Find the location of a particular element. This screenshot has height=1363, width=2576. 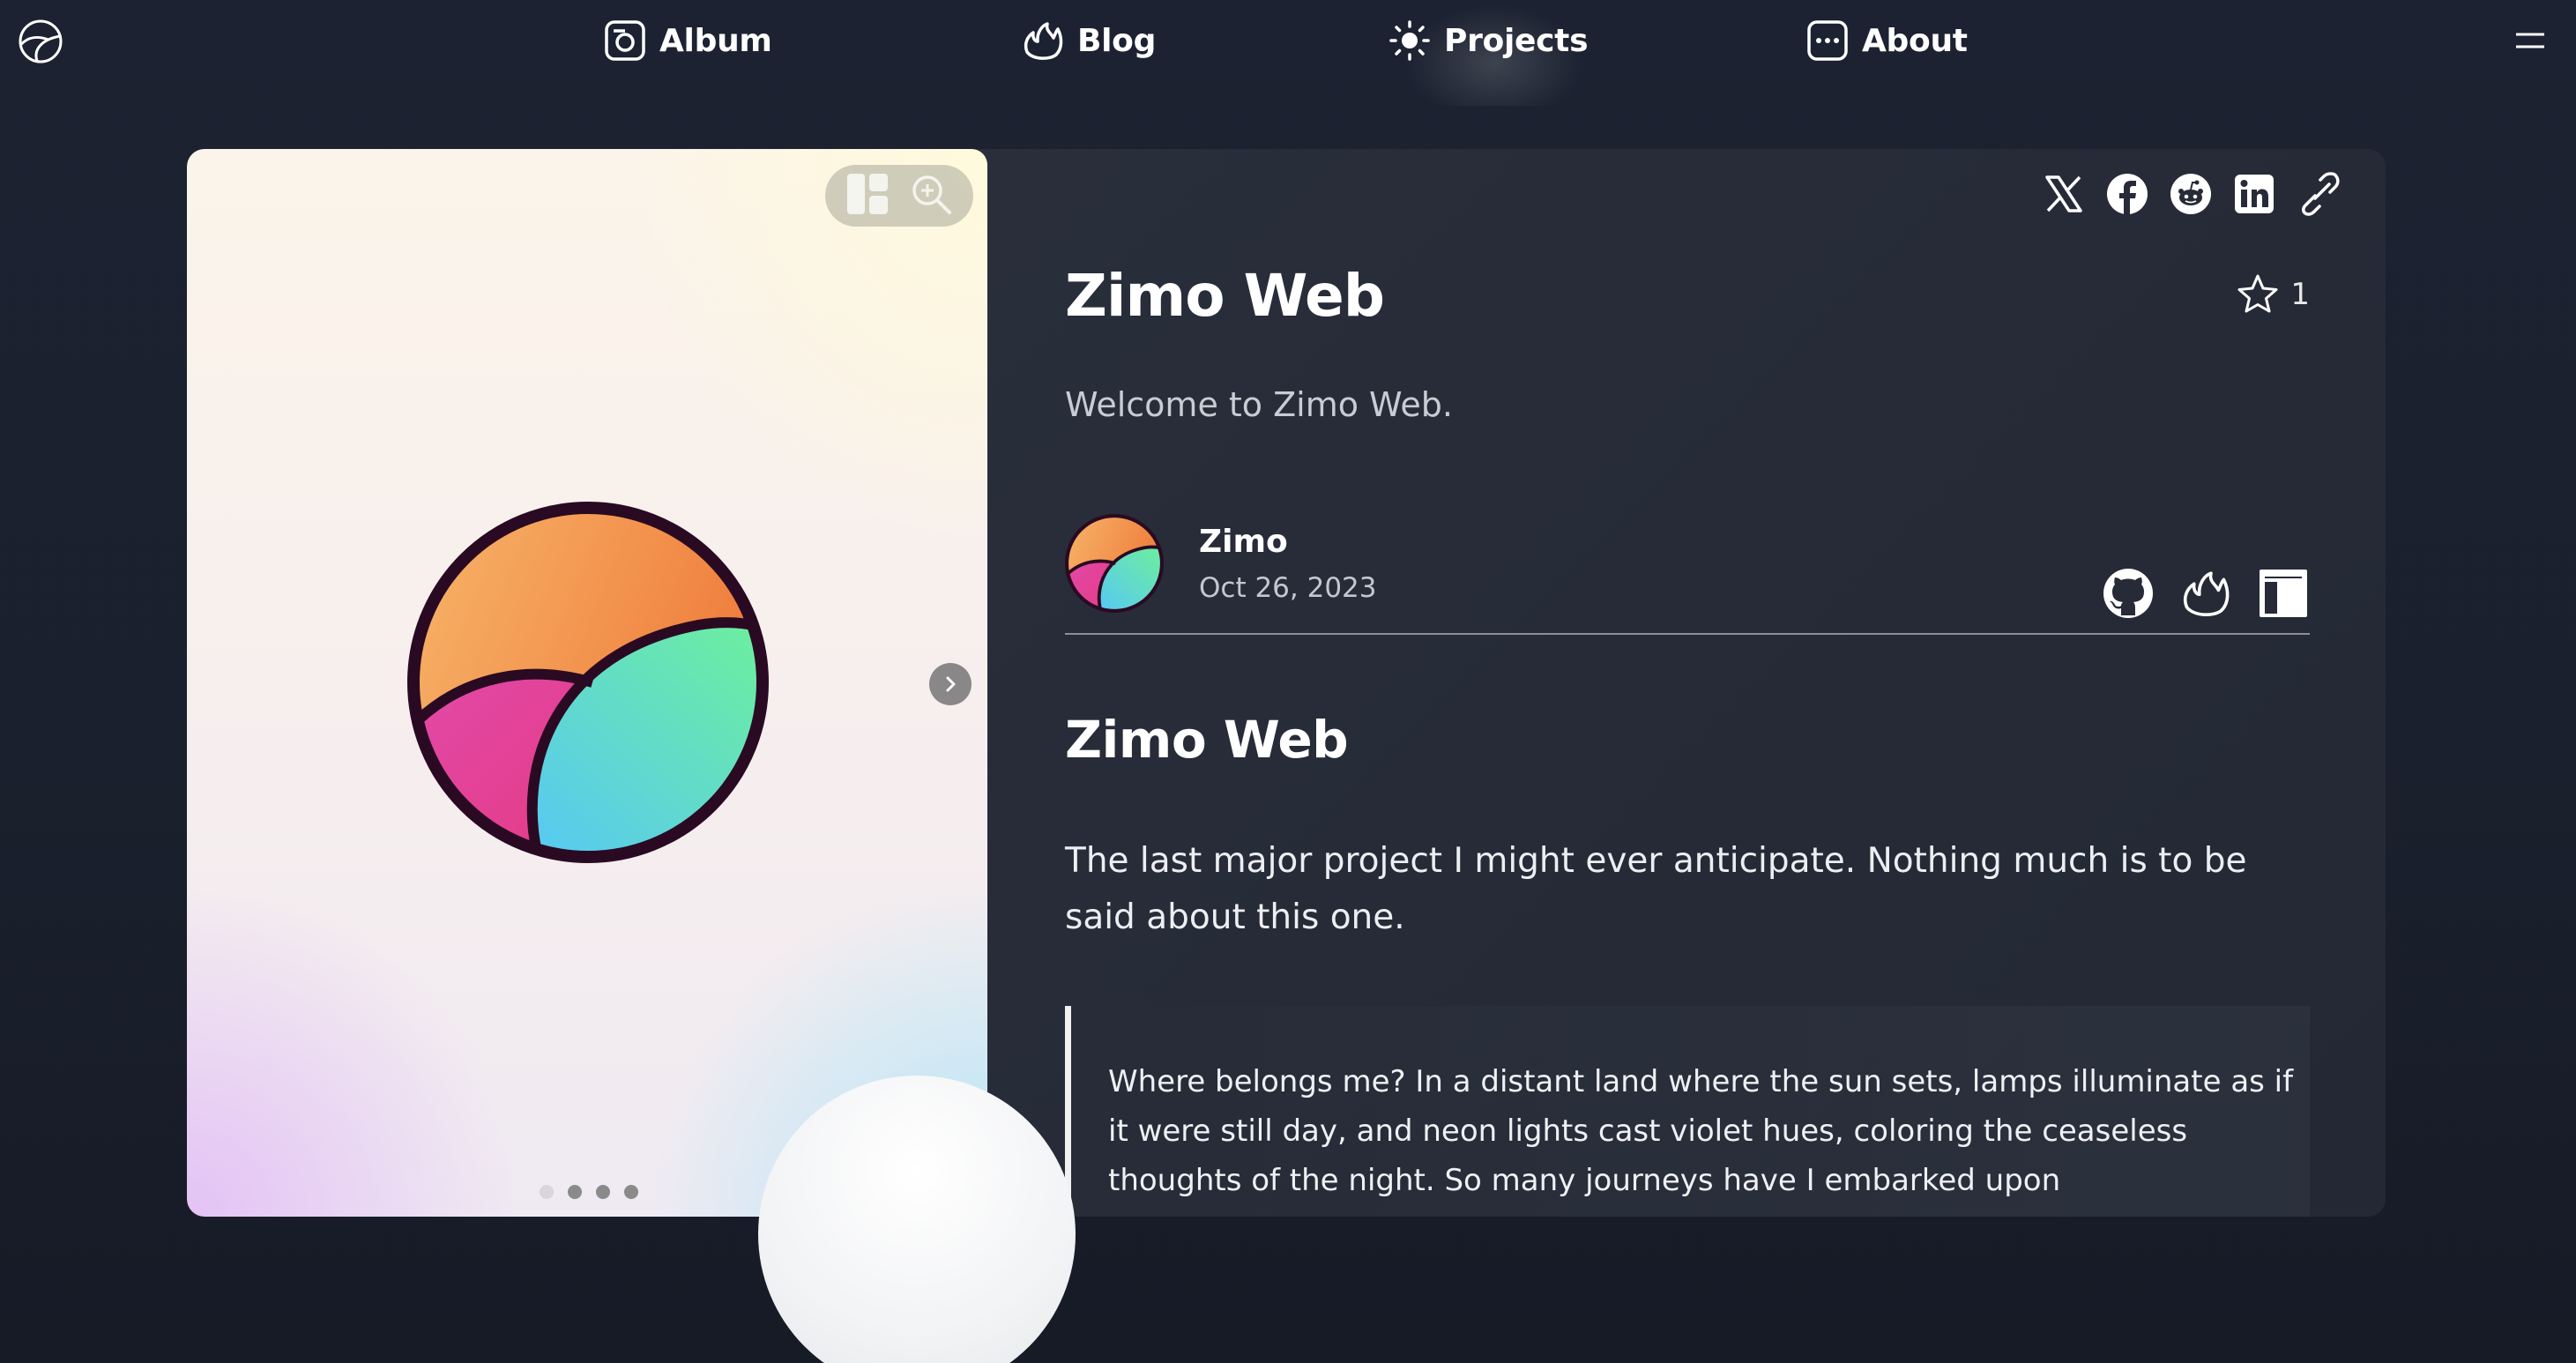

reddit-icon is located at coordinates (2191, 194).